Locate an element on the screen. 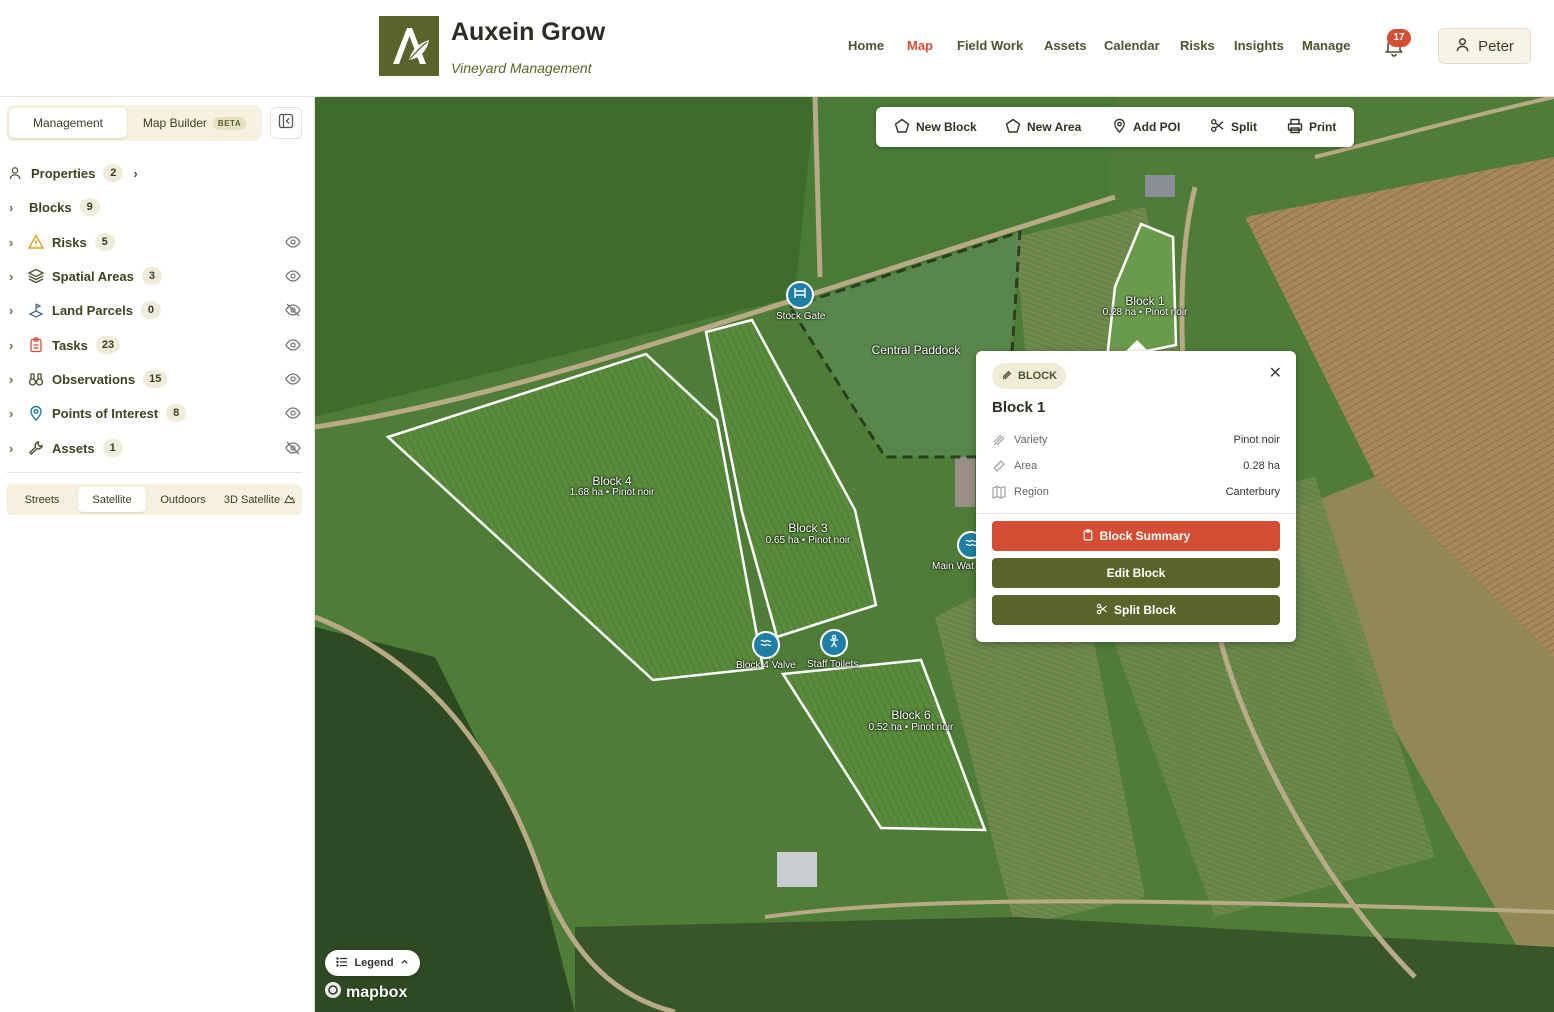 Image resolution: width=1554 pixels, height=1012 pixels. split-block-button: Split Block is located at coordinates (1136, 610).